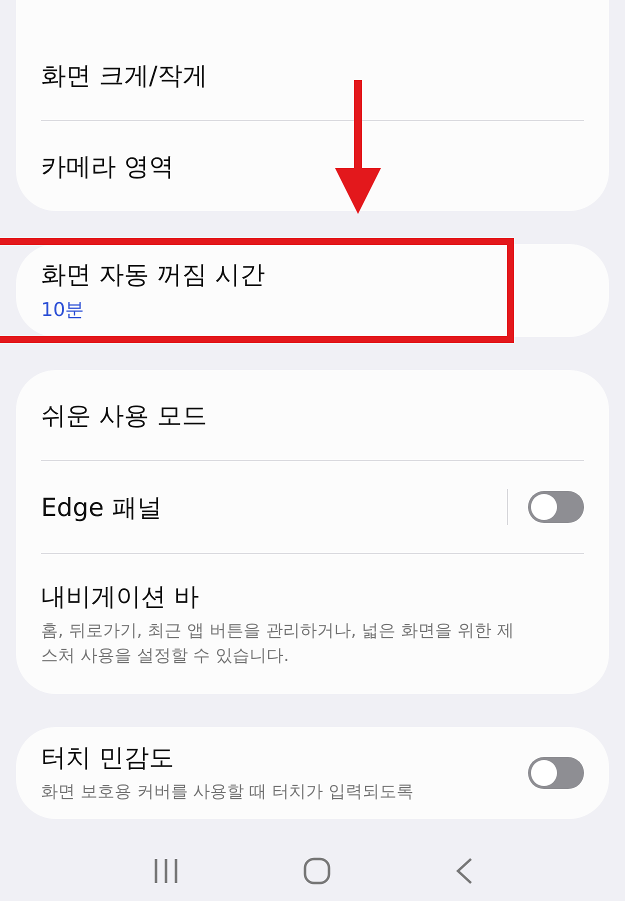 This screenshot has width=625, height=901. I want to click on setting-title: 내비게이션 바, so click(120, 596).